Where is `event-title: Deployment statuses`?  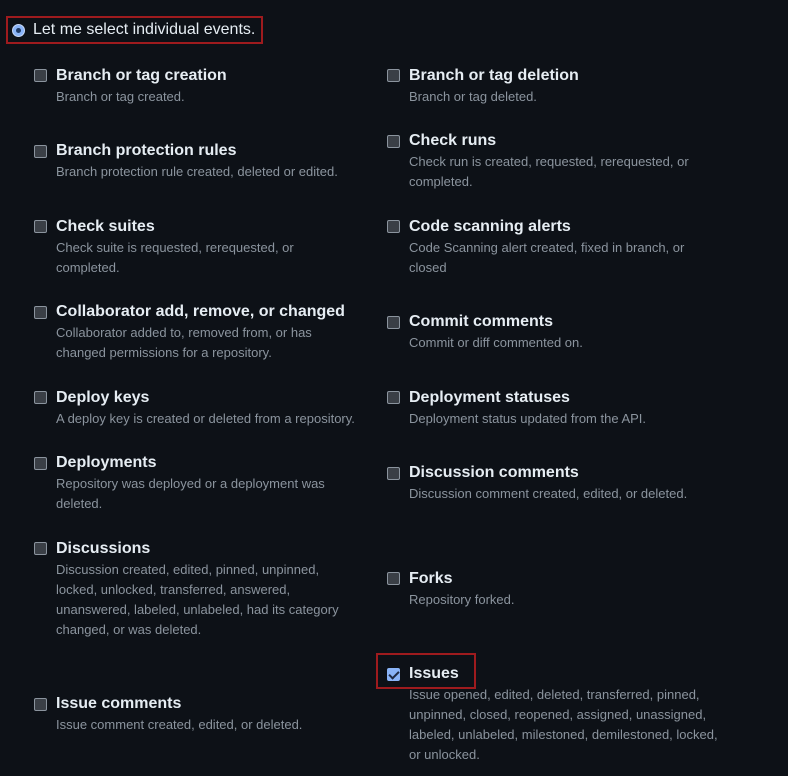
event-title: Deployment statuses is located at coordinates (489, 397).